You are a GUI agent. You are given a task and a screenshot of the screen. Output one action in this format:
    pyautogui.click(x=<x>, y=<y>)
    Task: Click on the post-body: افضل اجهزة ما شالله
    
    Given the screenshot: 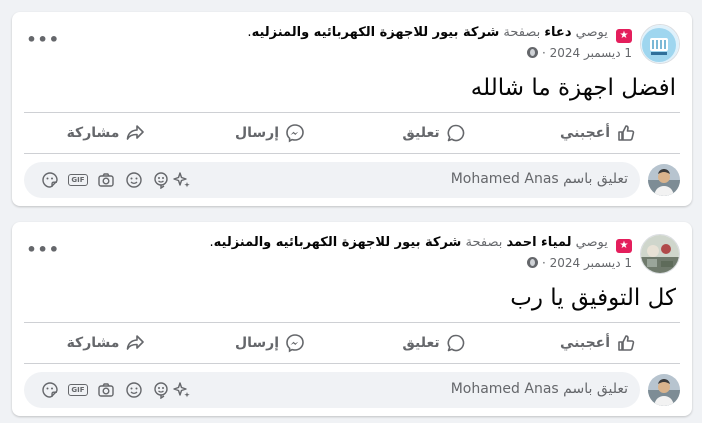 What is the action you would take?
    pyautogui.click(x=573, y=88)
    